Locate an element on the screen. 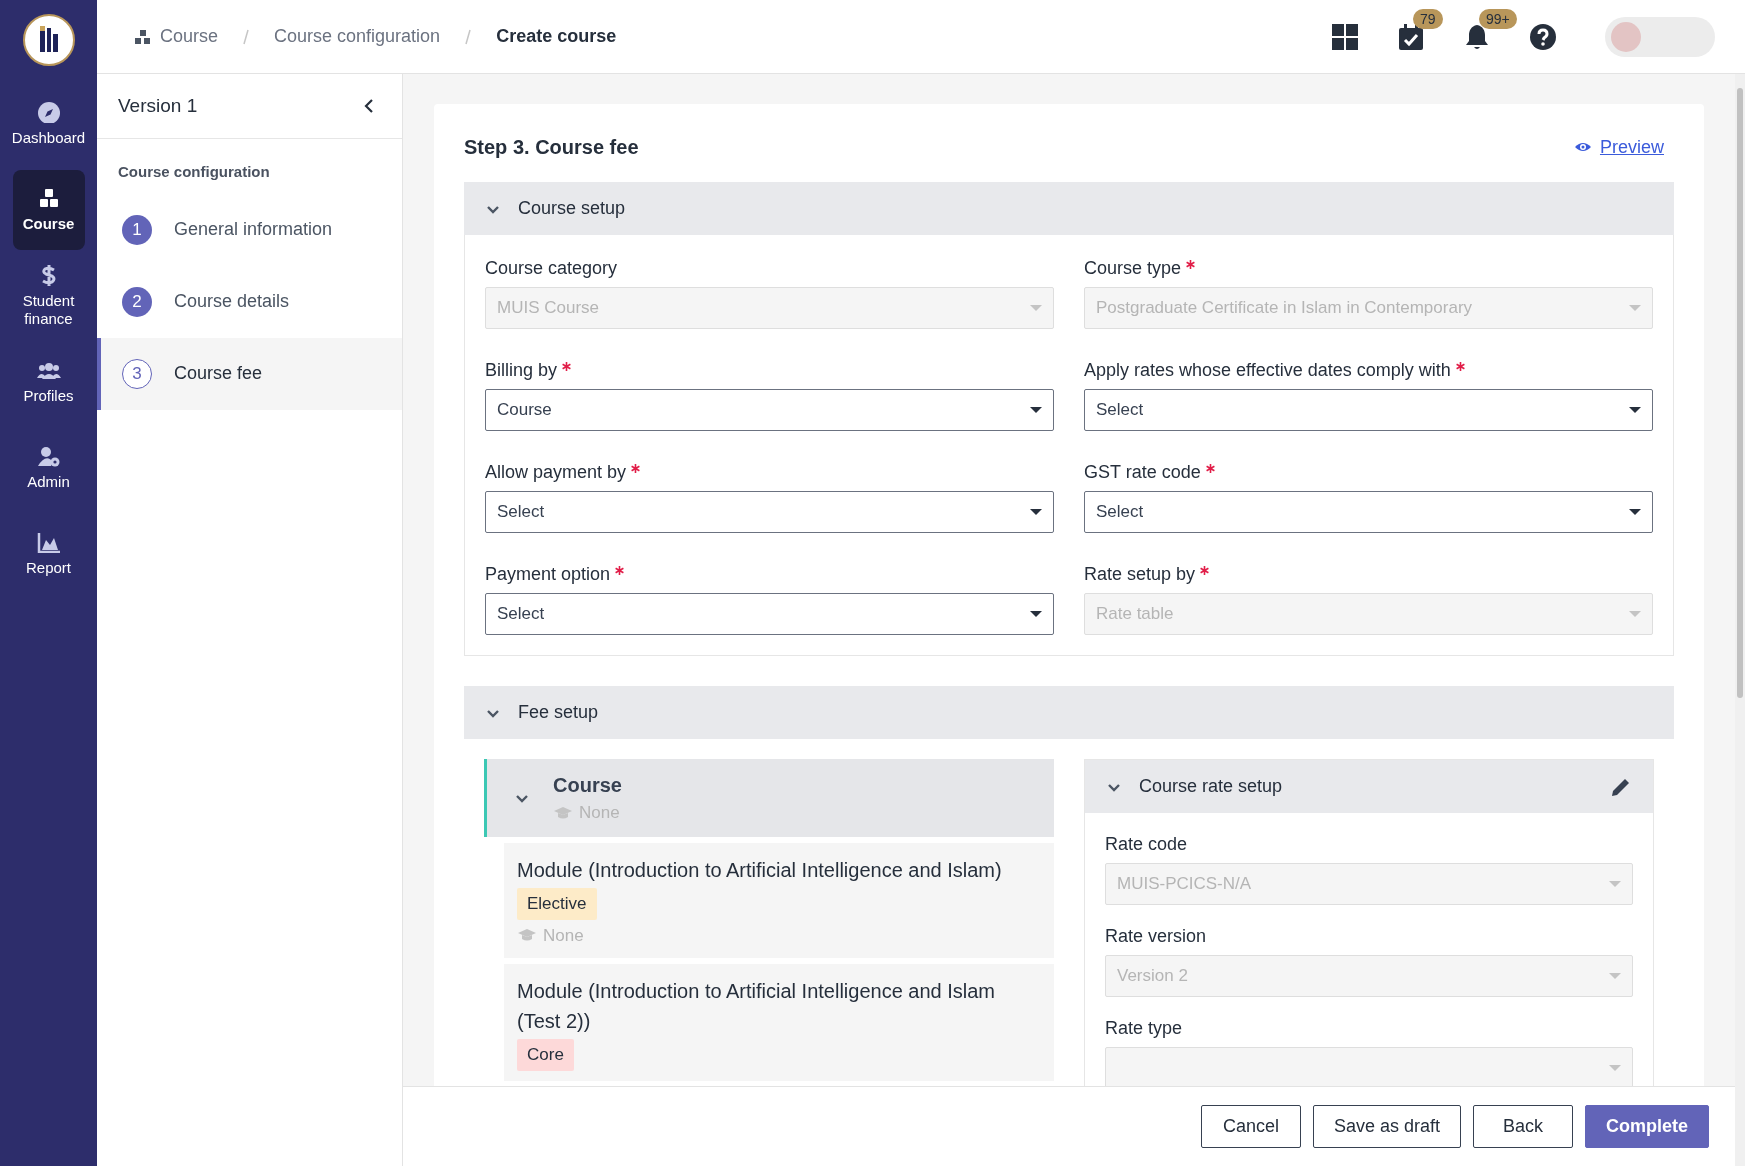 This screenshot has height=1166, width=1745. section-title: Course setup is located at coordinates (572, 208).